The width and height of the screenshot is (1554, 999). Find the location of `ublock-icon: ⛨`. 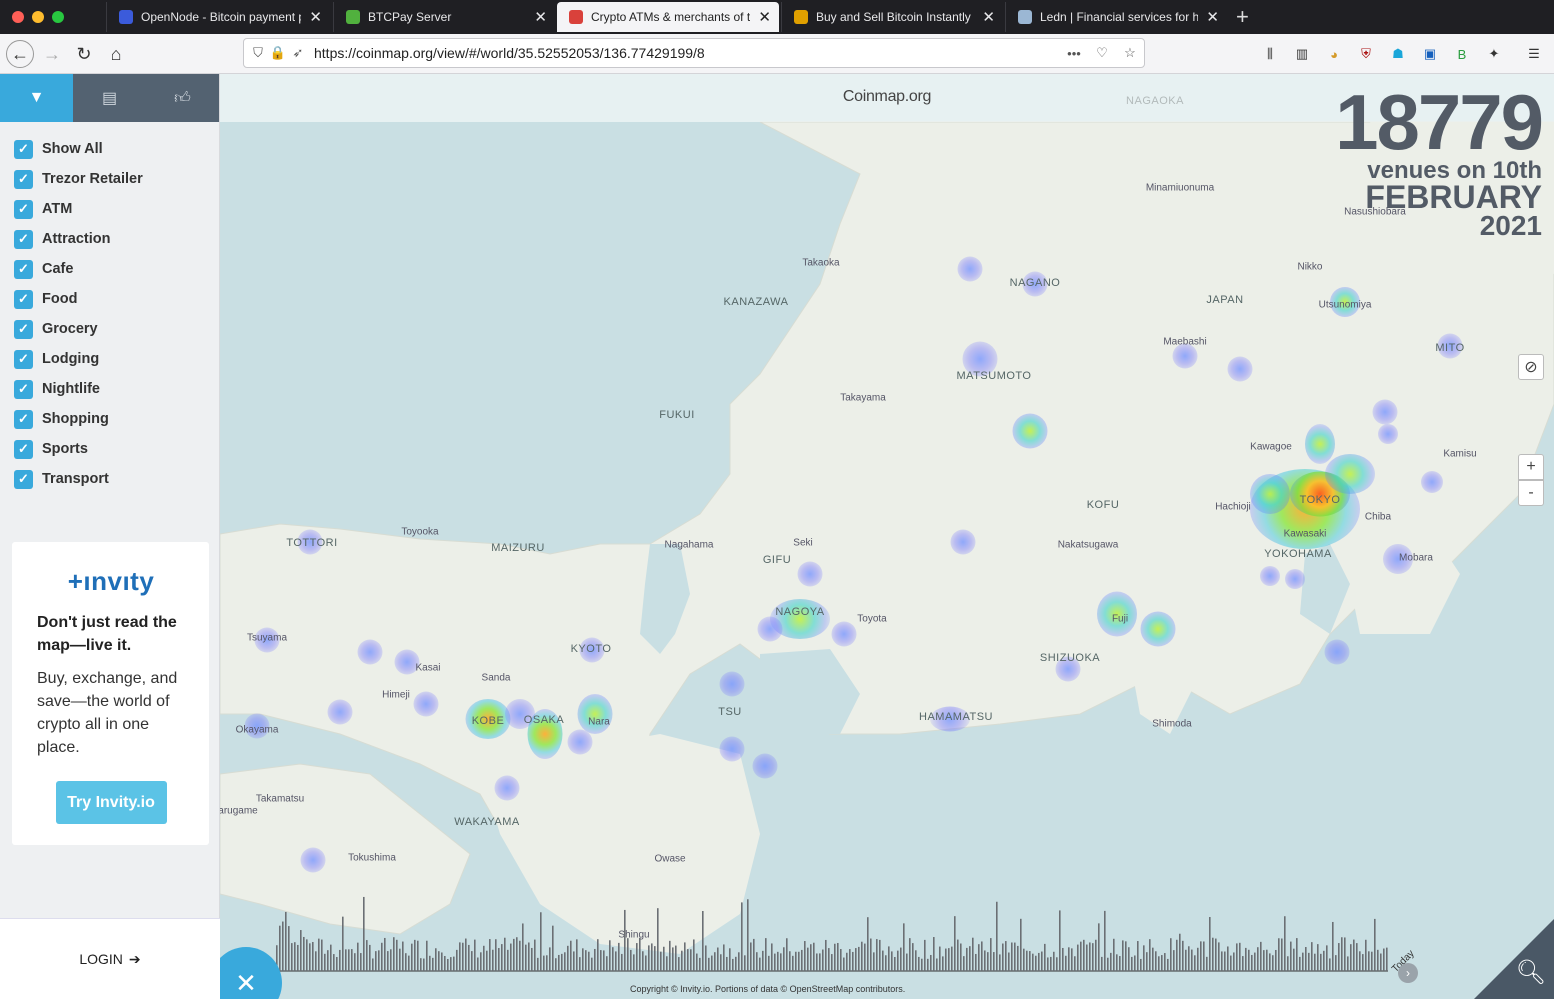

ublock-icon: ⛨ is located at coordinates (1366, 54).